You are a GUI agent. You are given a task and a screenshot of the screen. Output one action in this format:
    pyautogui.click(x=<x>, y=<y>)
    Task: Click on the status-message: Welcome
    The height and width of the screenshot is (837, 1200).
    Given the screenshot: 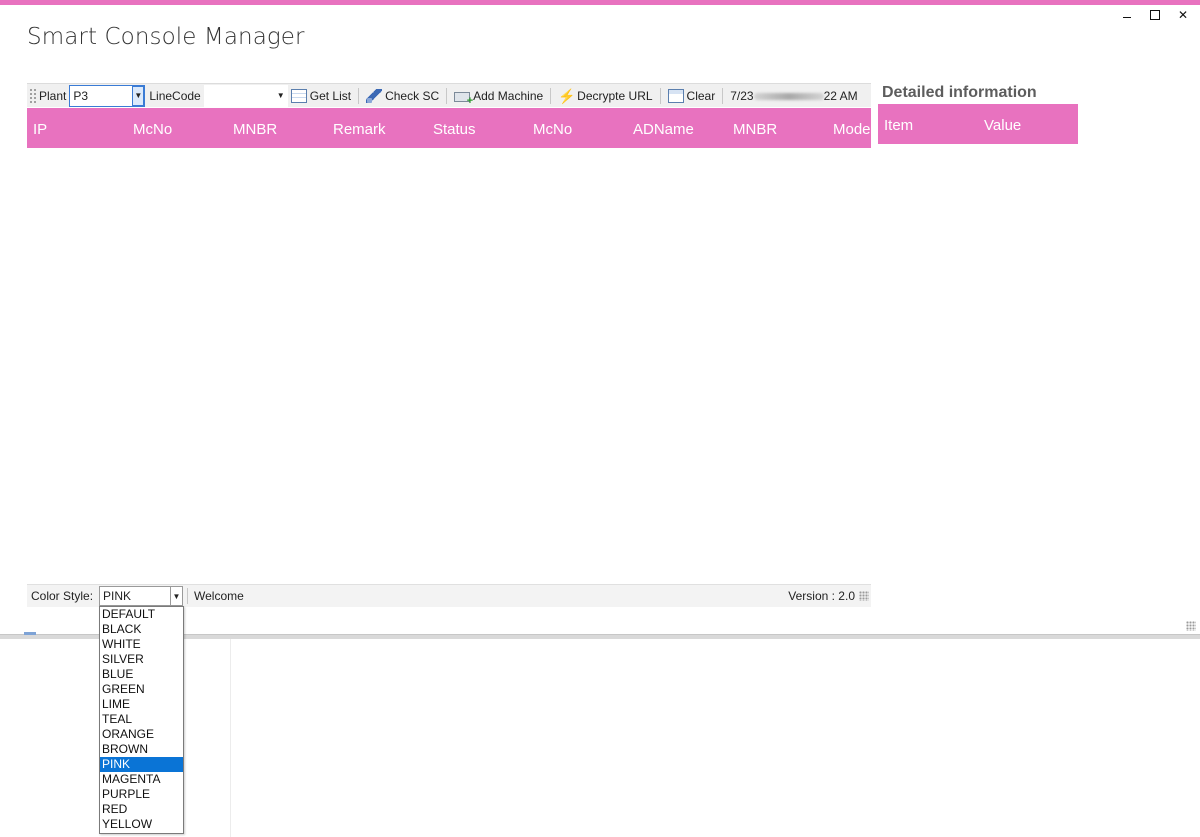 What is the action you would take?
    pyautogui.click(x=219, y=596)
    